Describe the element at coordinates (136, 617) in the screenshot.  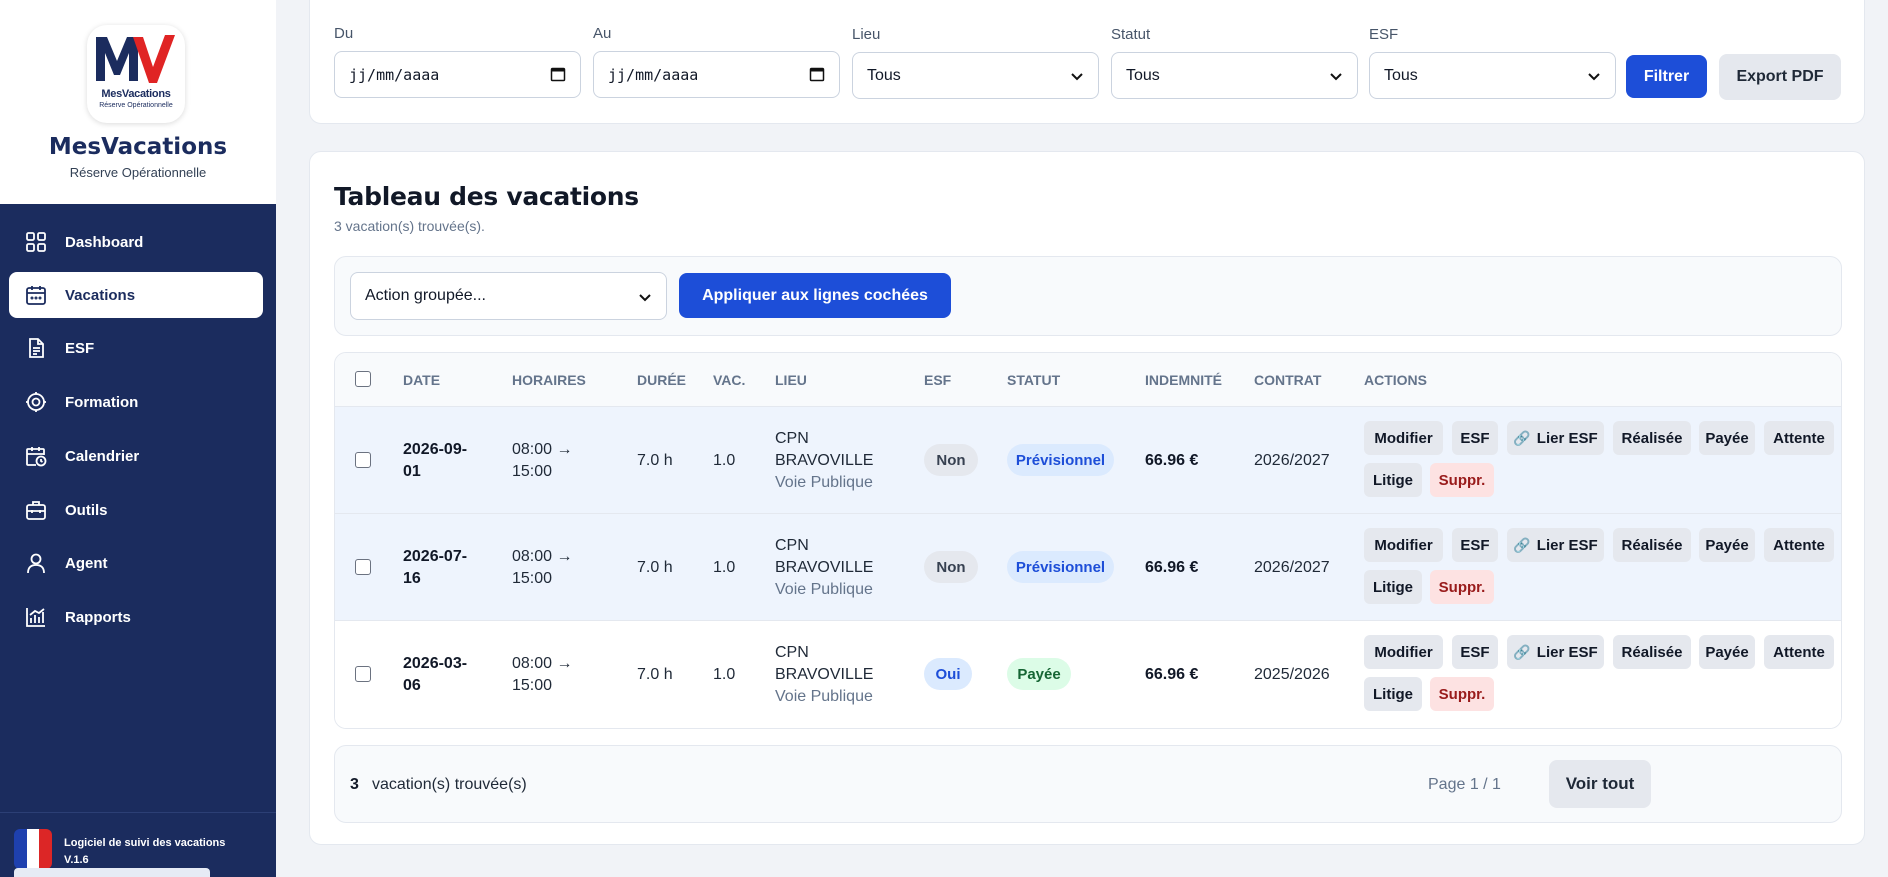
I see `sidebar-item-rapports: Rapports` at that location.